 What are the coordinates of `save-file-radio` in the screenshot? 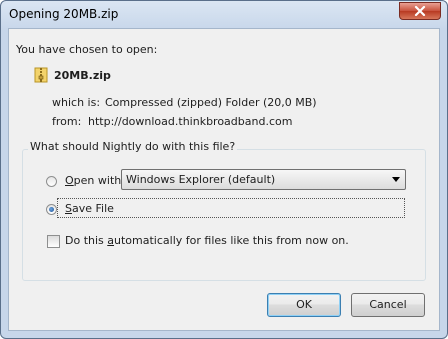 It's located at (51, 209).